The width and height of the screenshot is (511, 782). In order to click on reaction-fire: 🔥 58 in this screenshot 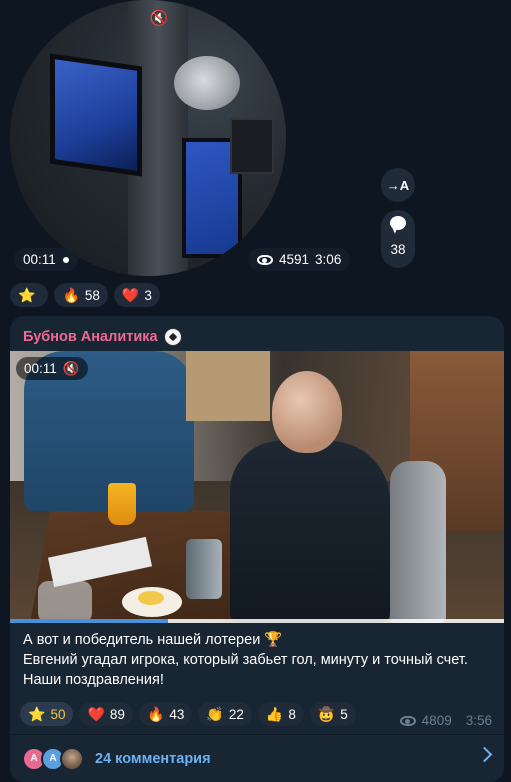, I will do `click(81, 295)`.